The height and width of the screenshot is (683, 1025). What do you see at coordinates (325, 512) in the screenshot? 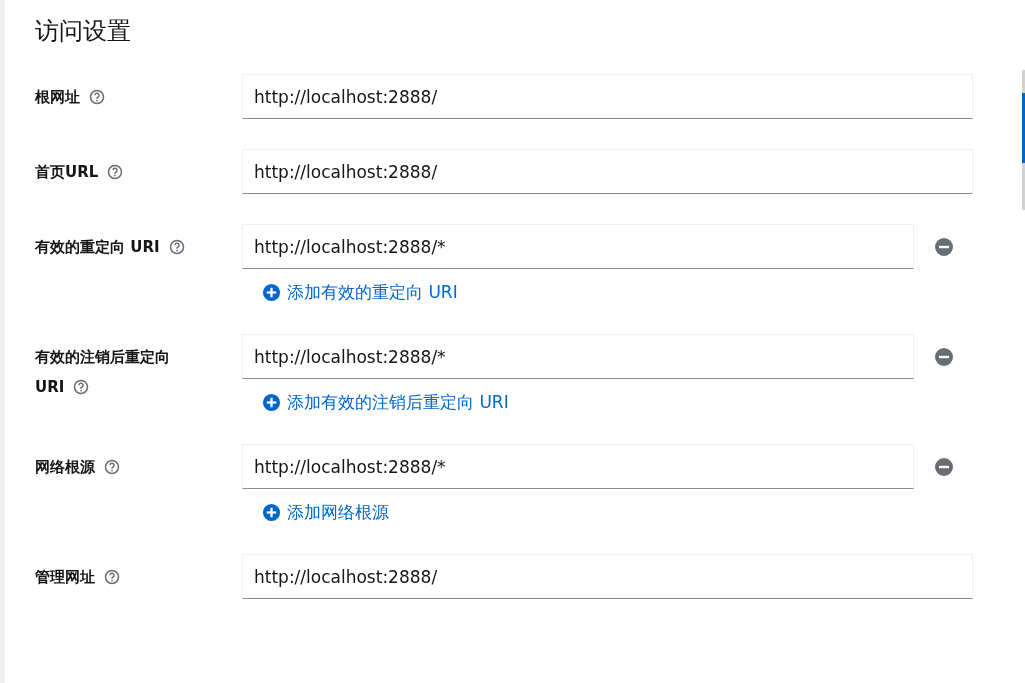
I see `add-link: 添加网络根源` at bounding box center [325, 512].